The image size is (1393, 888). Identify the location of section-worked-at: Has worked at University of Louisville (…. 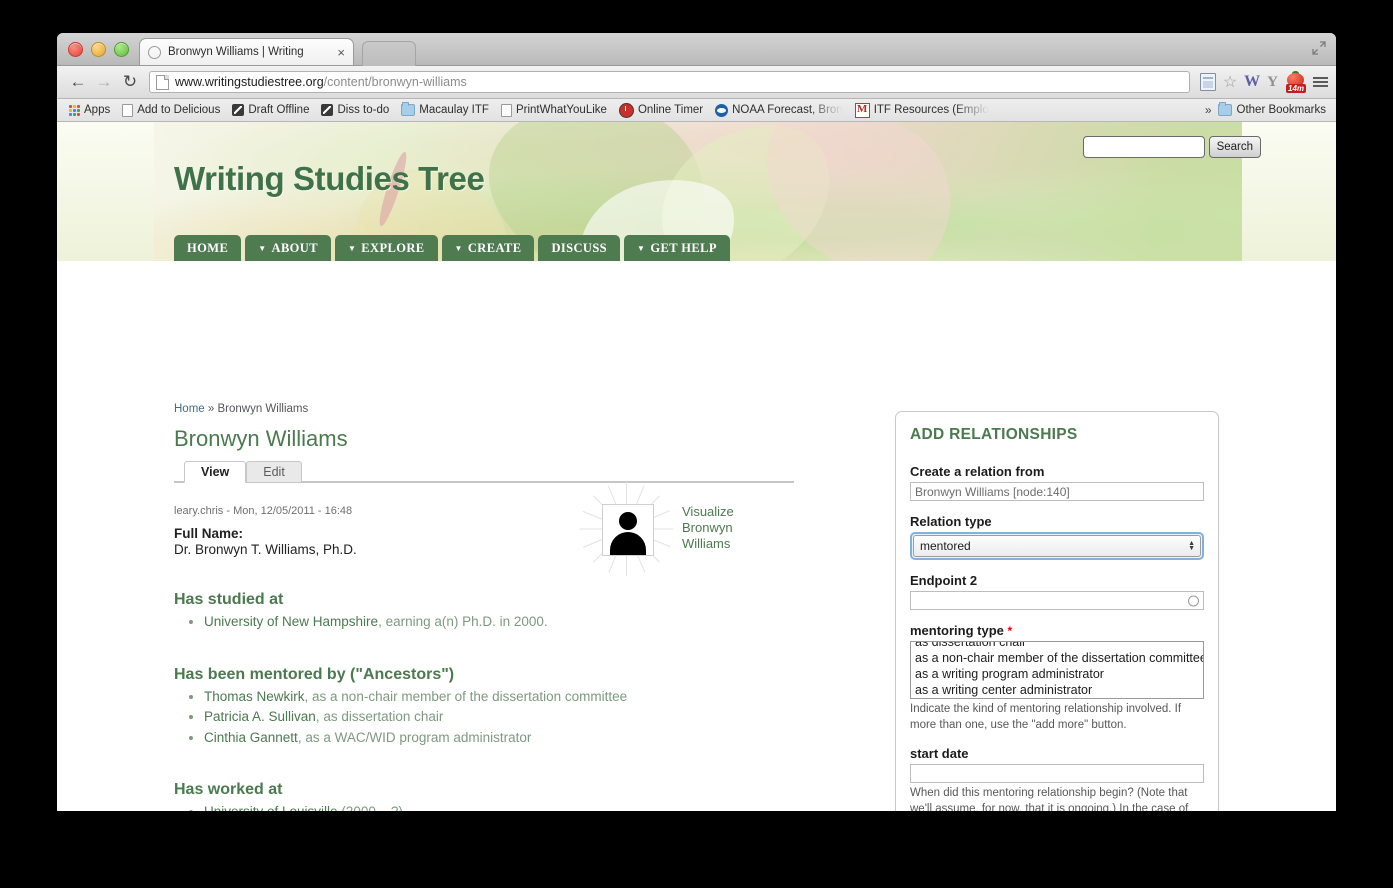
(484, 796).